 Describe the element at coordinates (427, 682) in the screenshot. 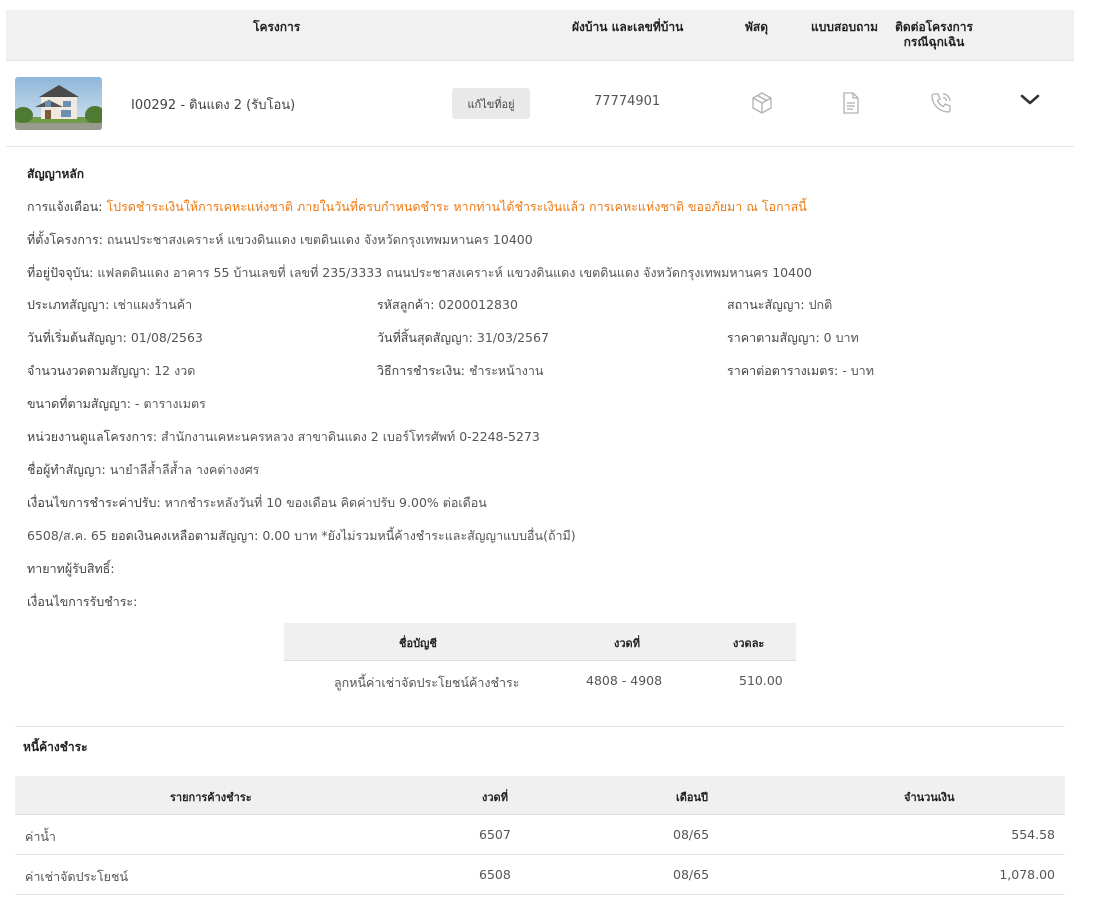

I see `payment-account: ลูกหนี้ค่าเช่าจัดประโยชน์ค้างชำระ` at that location.